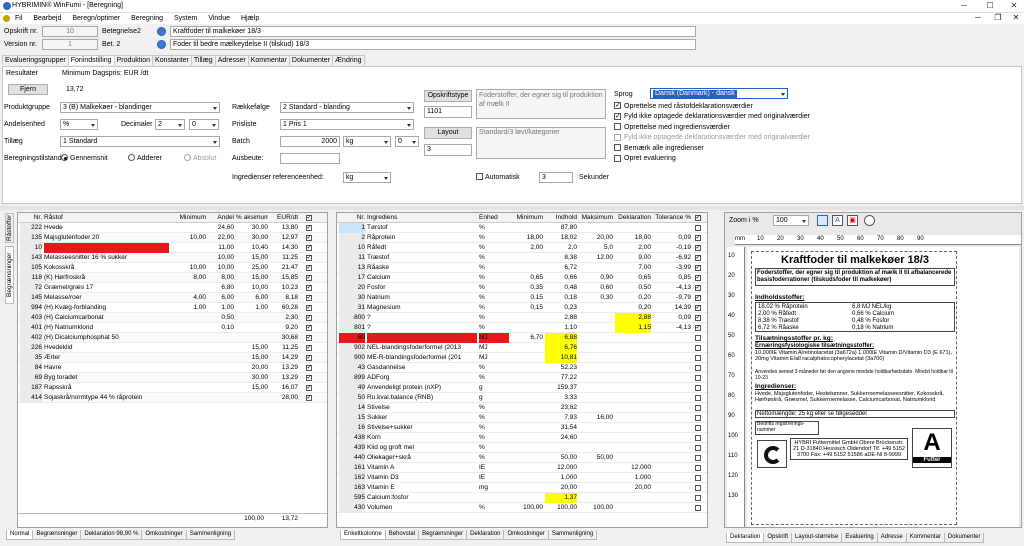  Describe the element at coordinates (479, 176) in the screenshot. I see `automatisk-checkbox` at that location.